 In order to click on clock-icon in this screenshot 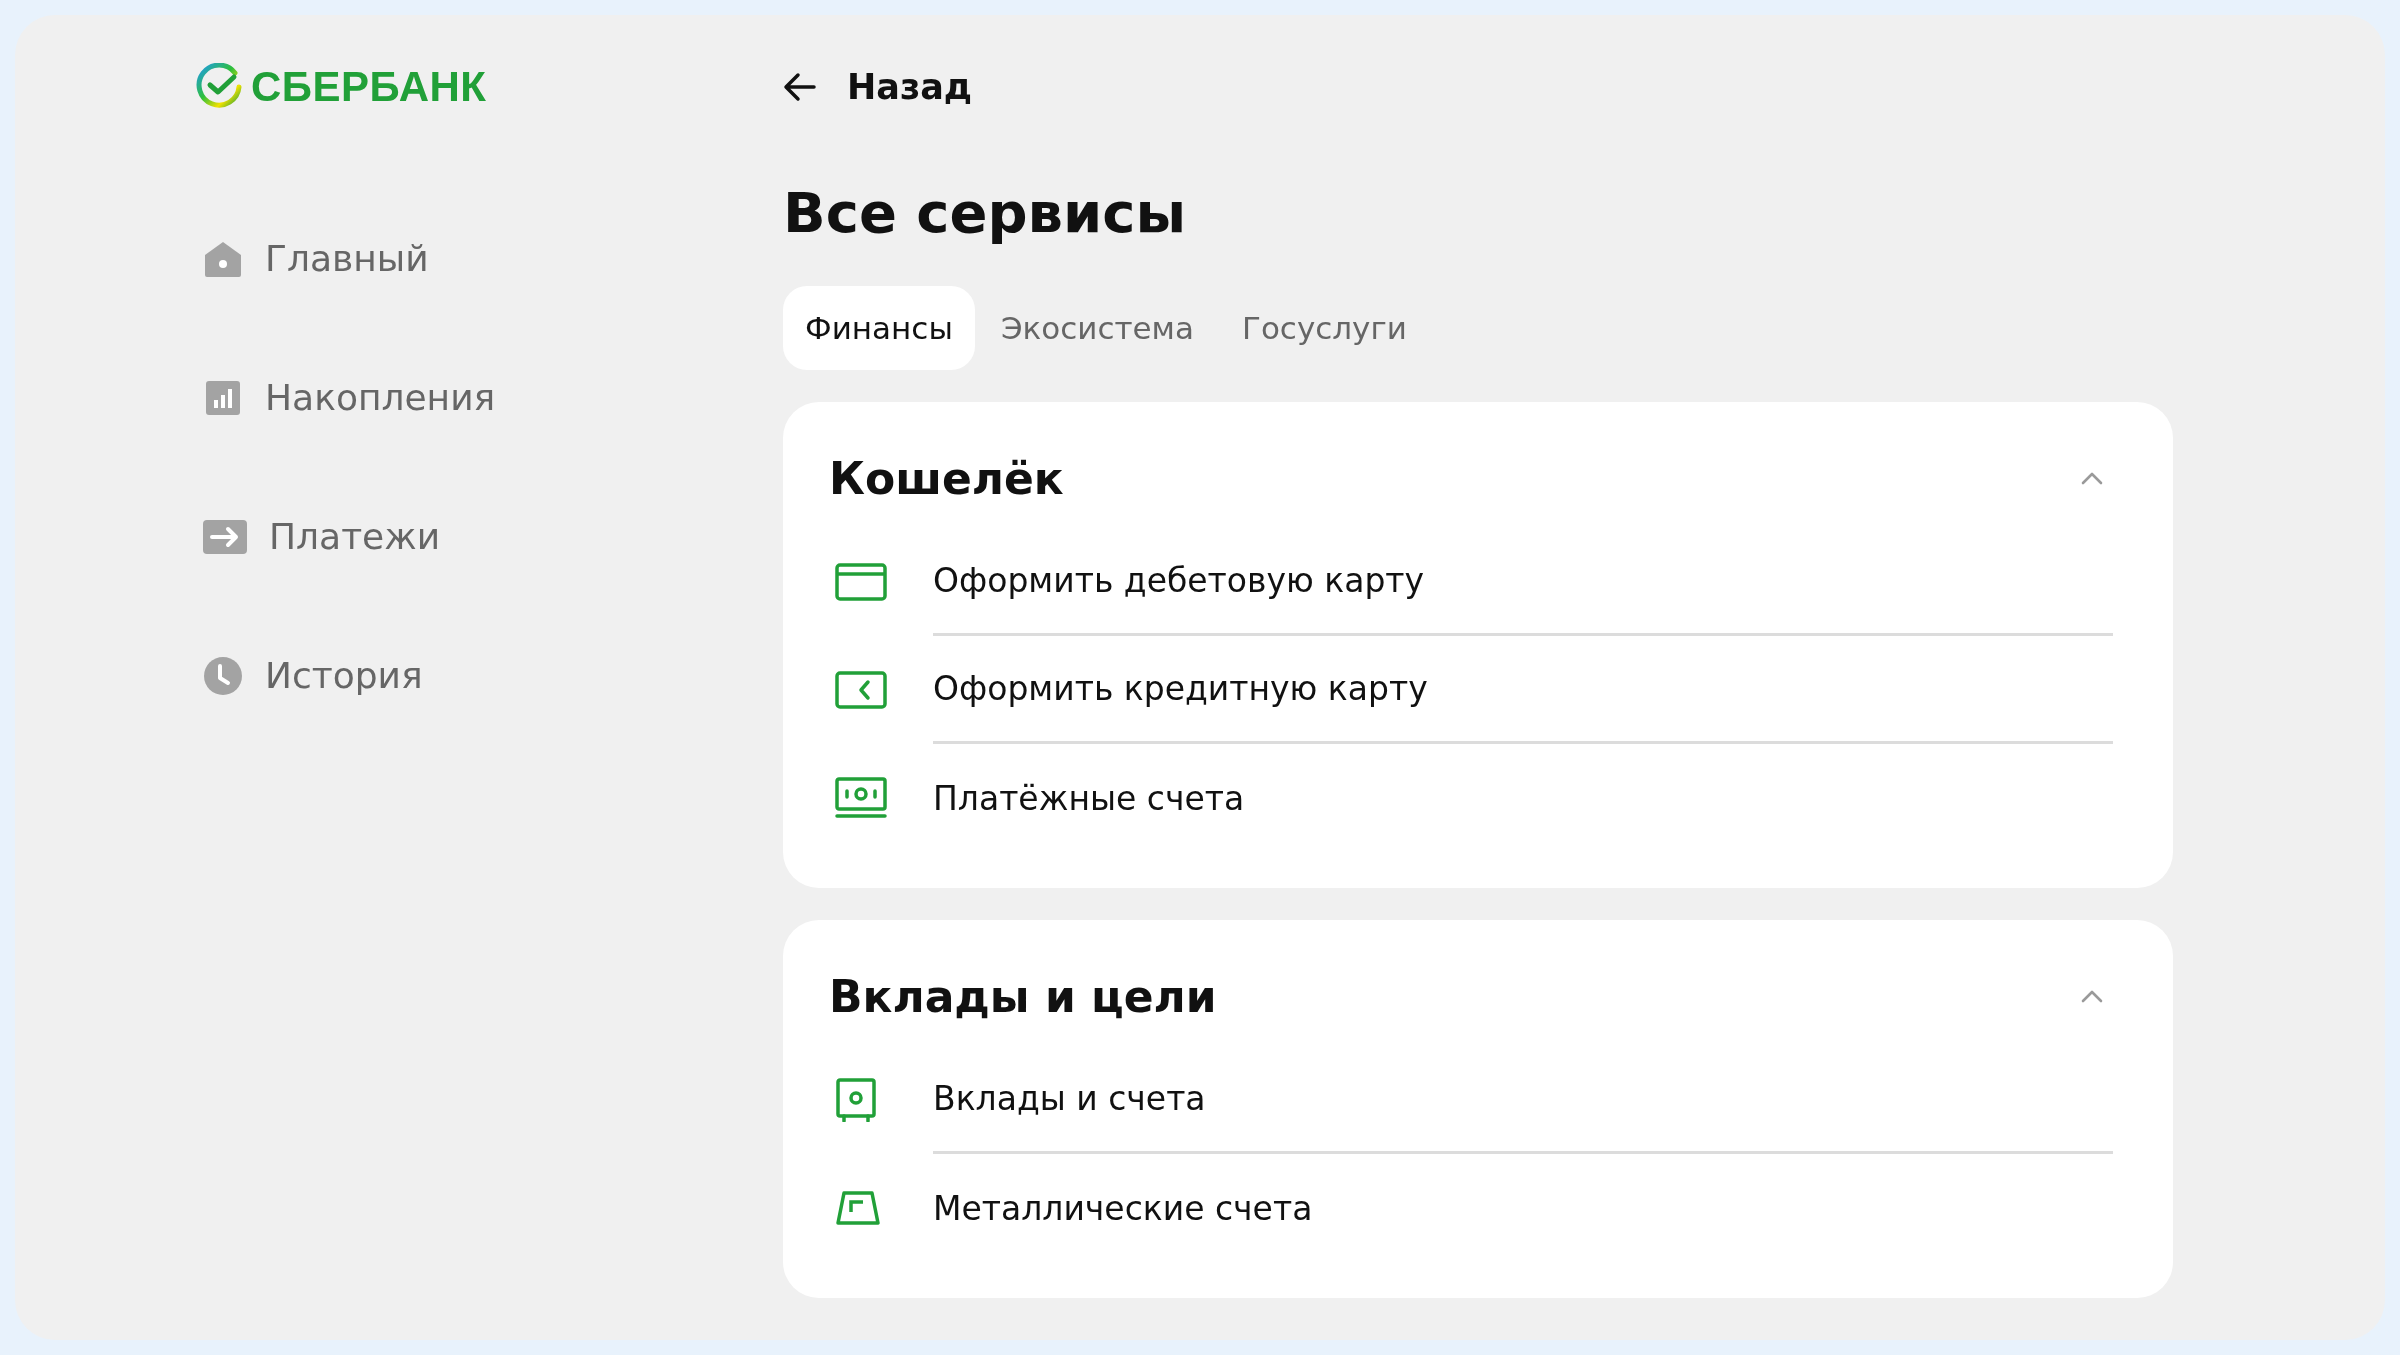, I will do `click(223, 675)`.